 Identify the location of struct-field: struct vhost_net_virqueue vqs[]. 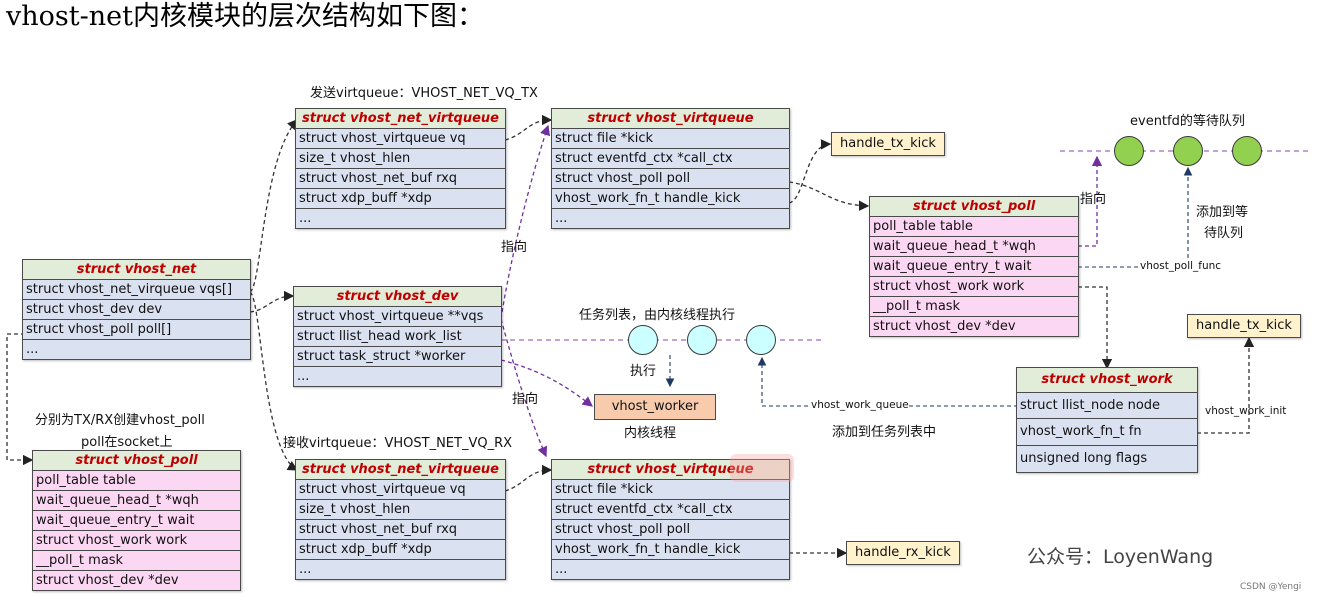
(136, 290).